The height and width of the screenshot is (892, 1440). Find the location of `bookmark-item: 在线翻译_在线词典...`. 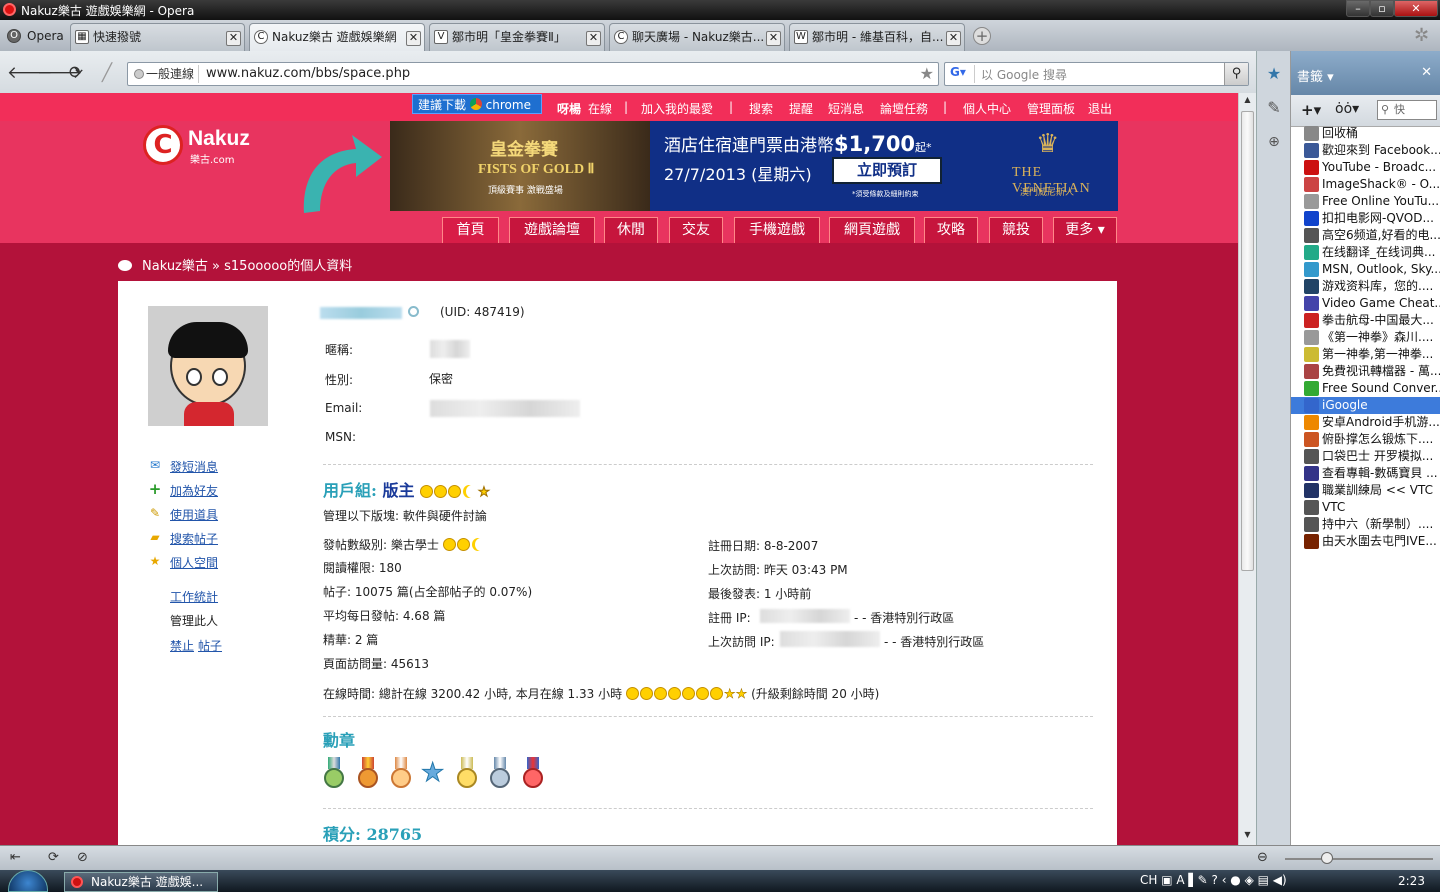

bookmark-item: 在线翻译_在线词典... is located at coordinates (1365, 252).